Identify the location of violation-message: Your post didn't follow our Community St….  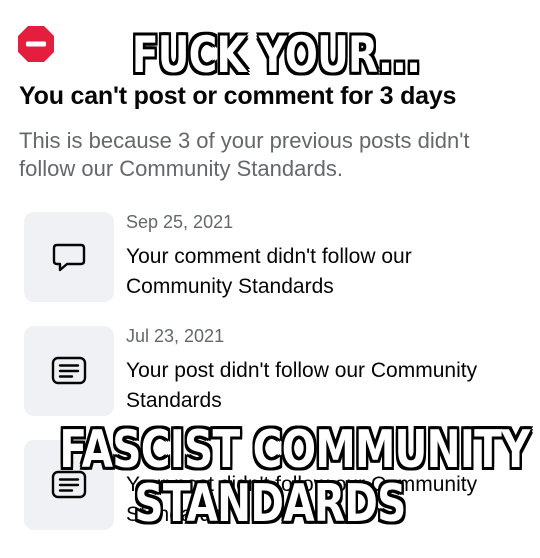
(302, 385).